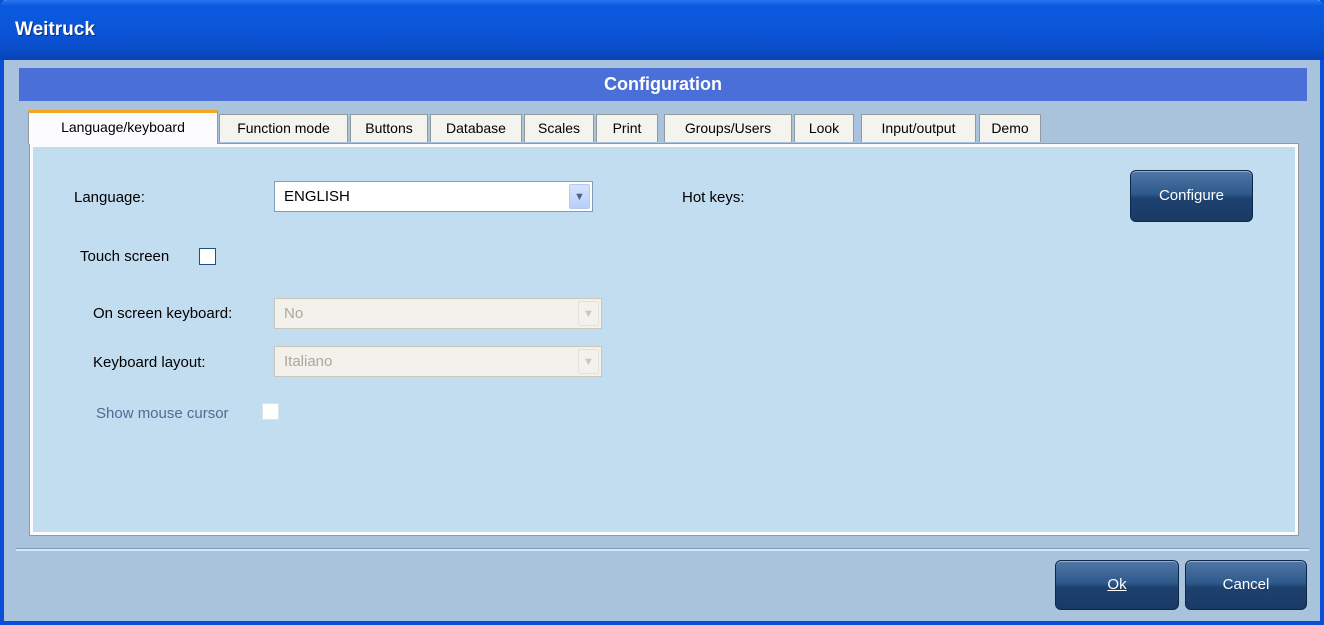 This screenshot has height=625, width=1324. Describe the element at coordinates (163, 313) in the screenshot. I see `on-screen-keyboard-label: On screen keyboard:` at that location.